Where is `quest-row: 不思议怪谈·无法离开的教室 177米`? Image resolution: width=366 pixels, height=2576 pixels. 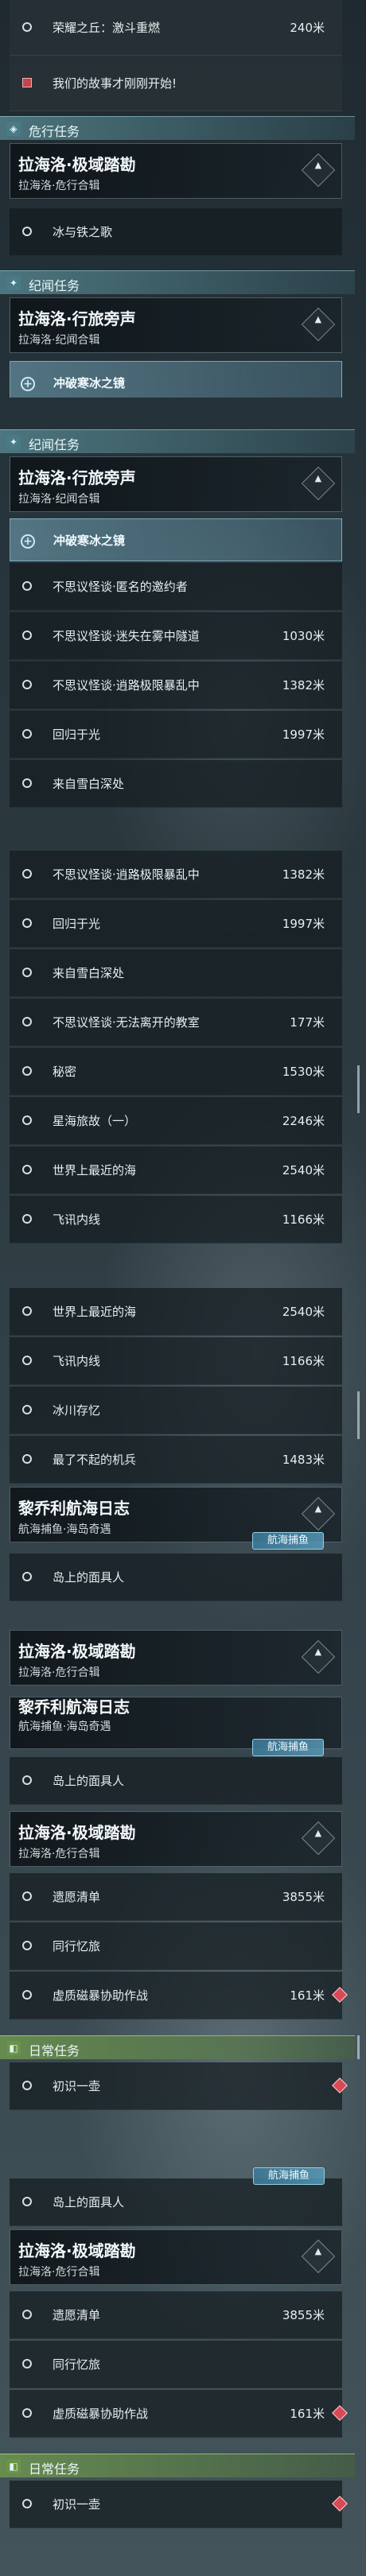 quest-row: 不思议怪谈·无法离开的教室 177米 is located at coordinates (176, 1023).